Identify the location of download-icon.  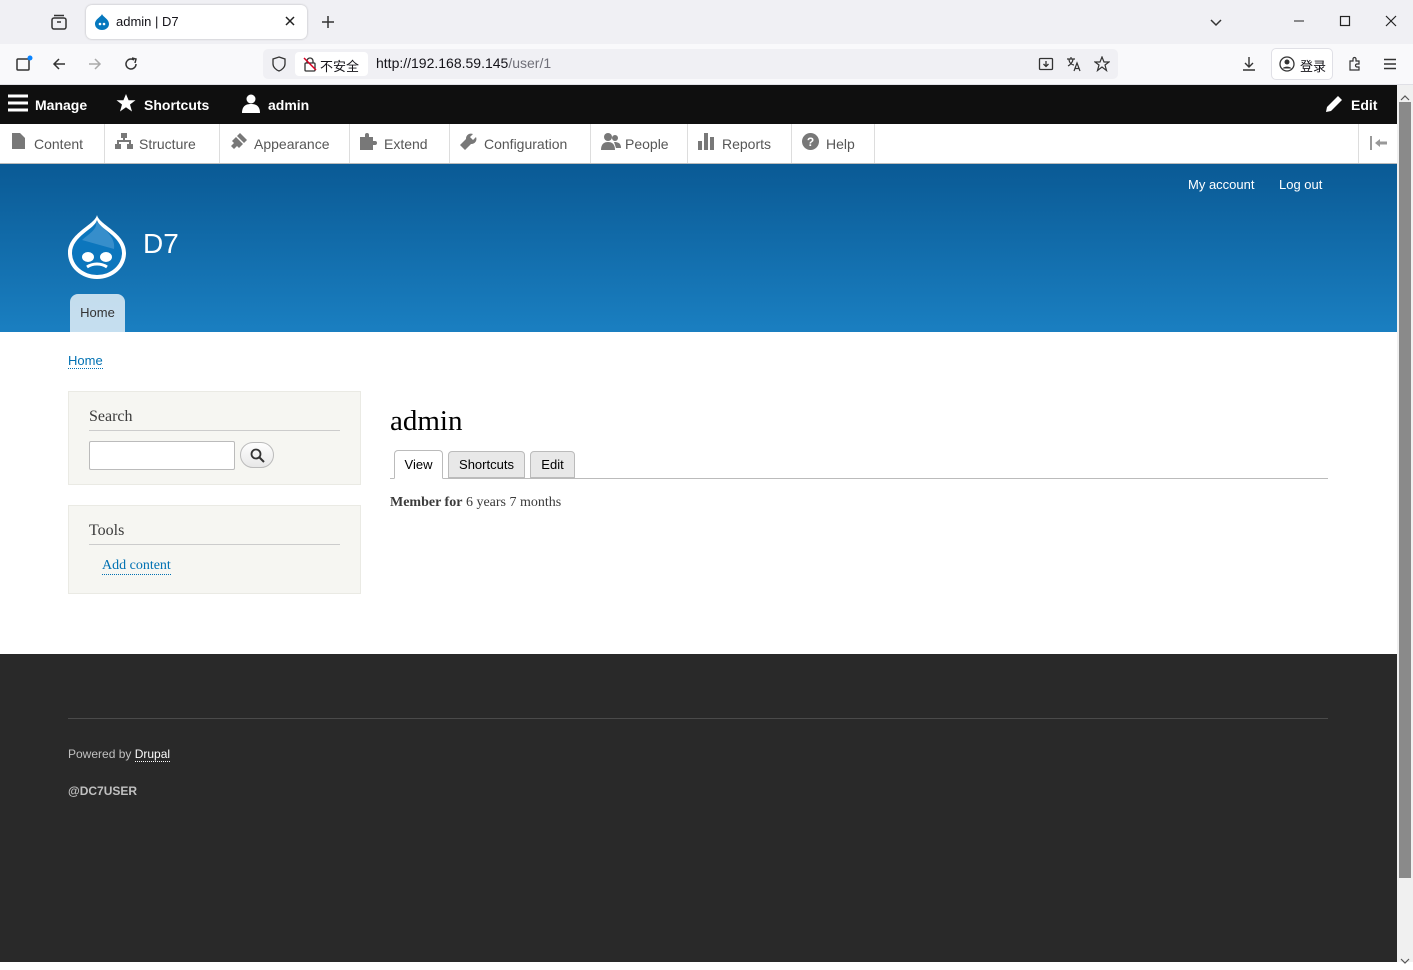
(1249, 64).